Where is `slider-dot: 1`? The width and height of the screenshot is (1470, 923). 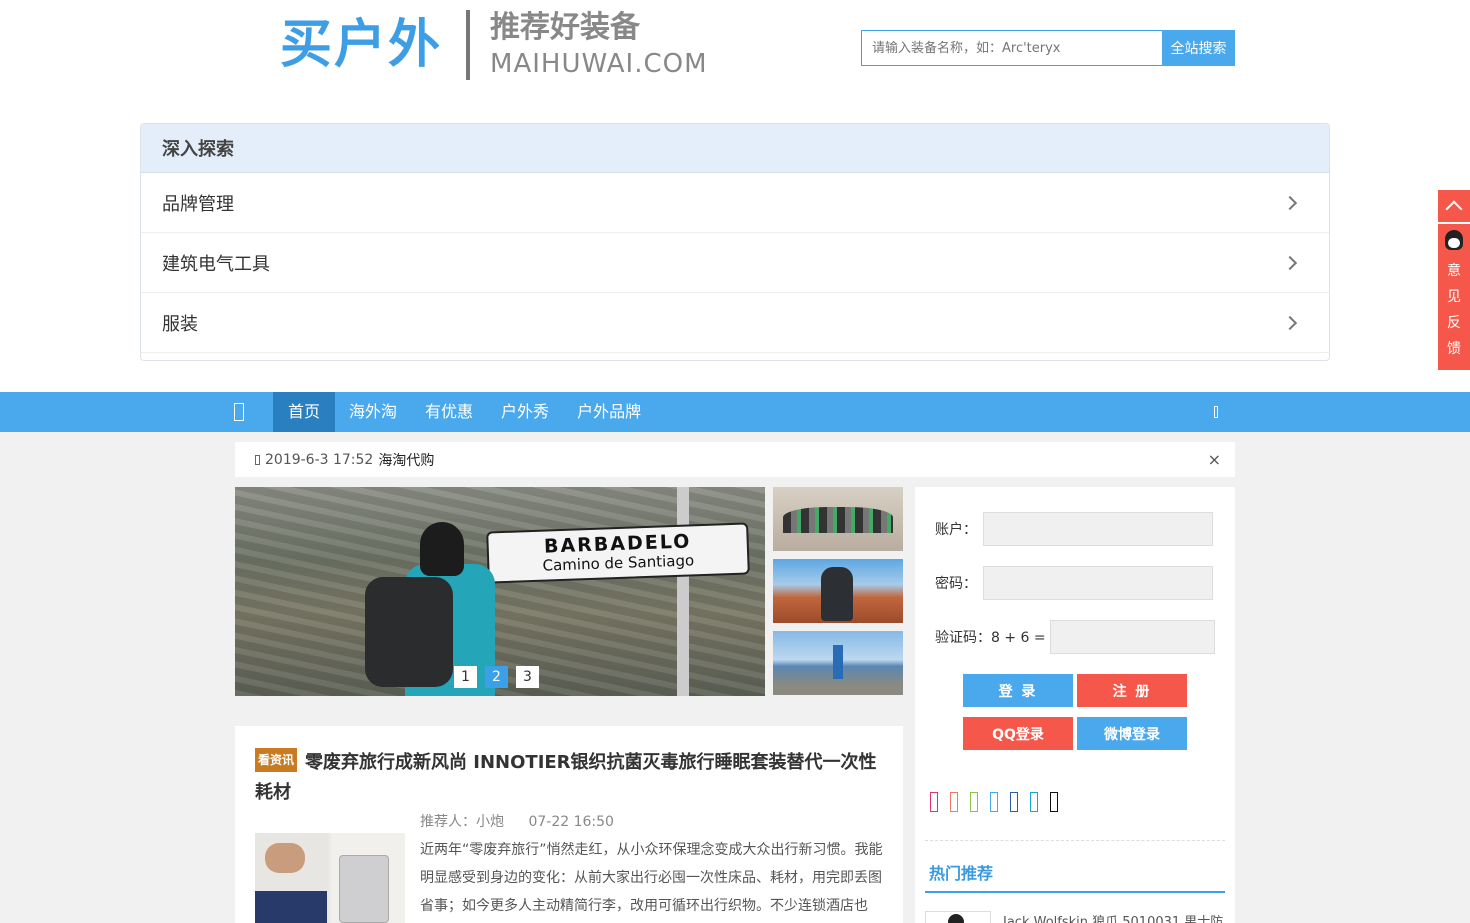 slider-dot: 1 is located at coordinates (465, 677).